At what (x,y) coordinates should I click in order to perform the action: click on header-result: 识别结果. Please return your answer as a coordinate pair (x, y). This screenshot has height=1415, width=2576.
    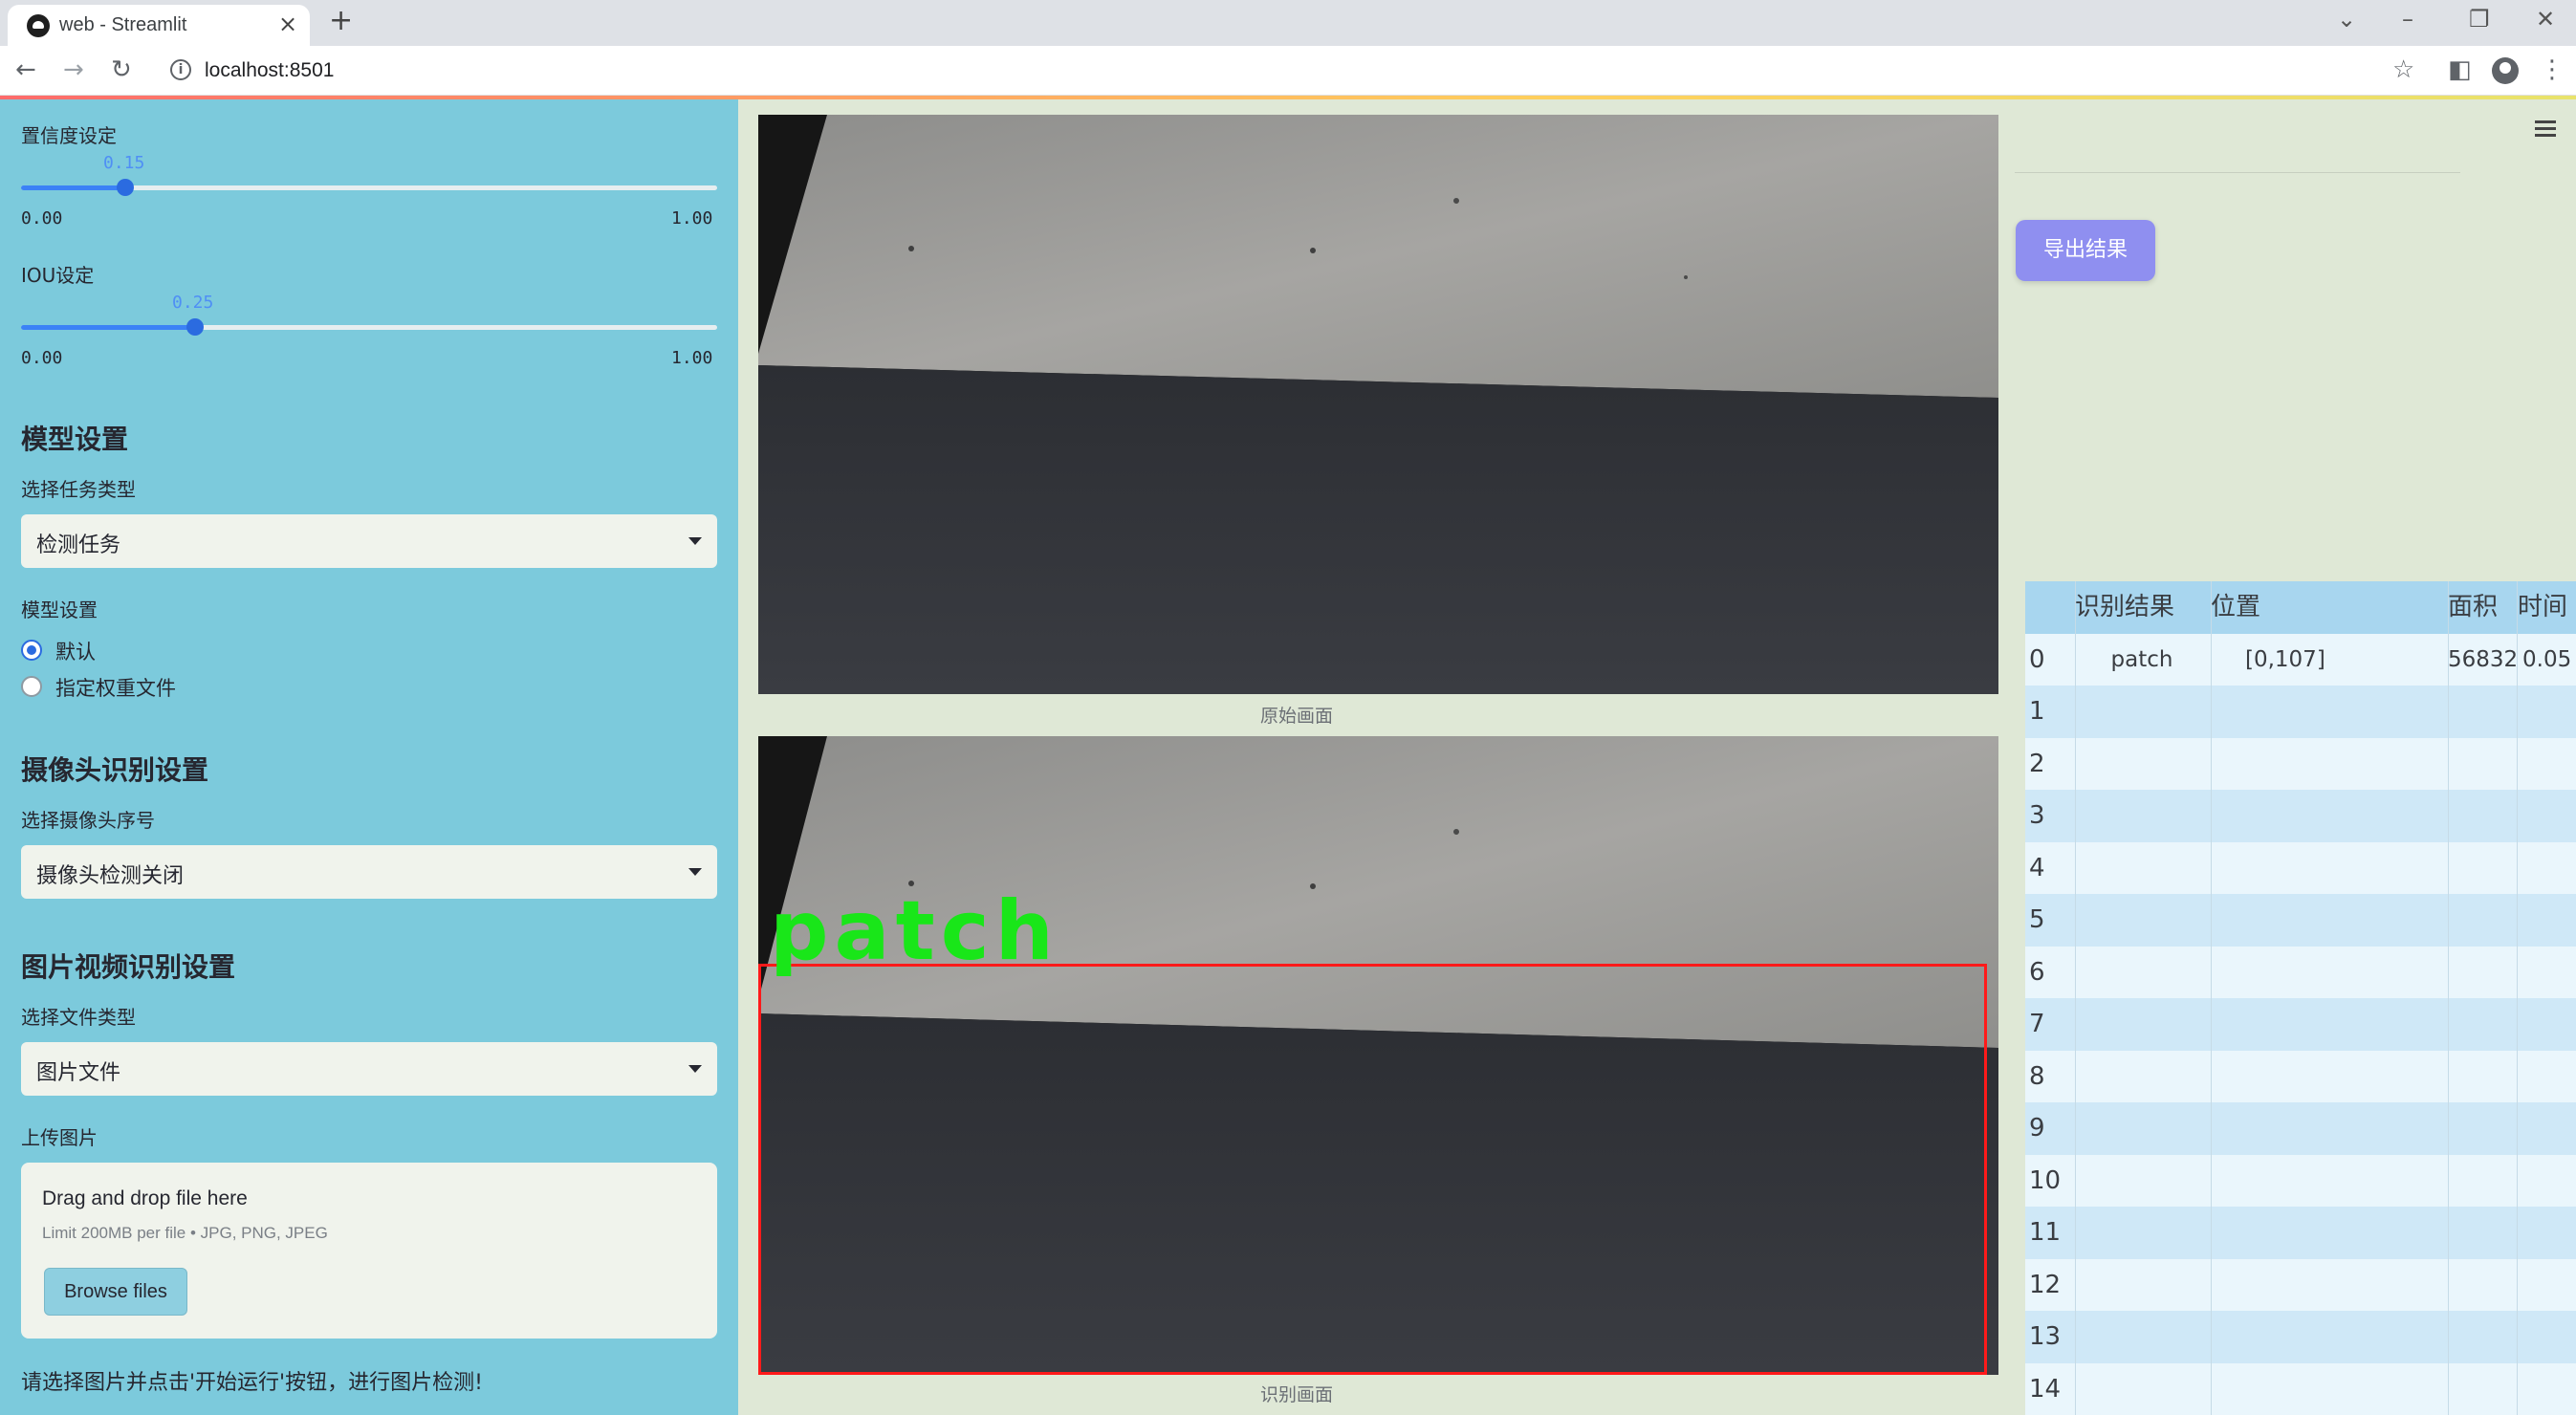
    Looking at the image, I should click on (2137, 607).